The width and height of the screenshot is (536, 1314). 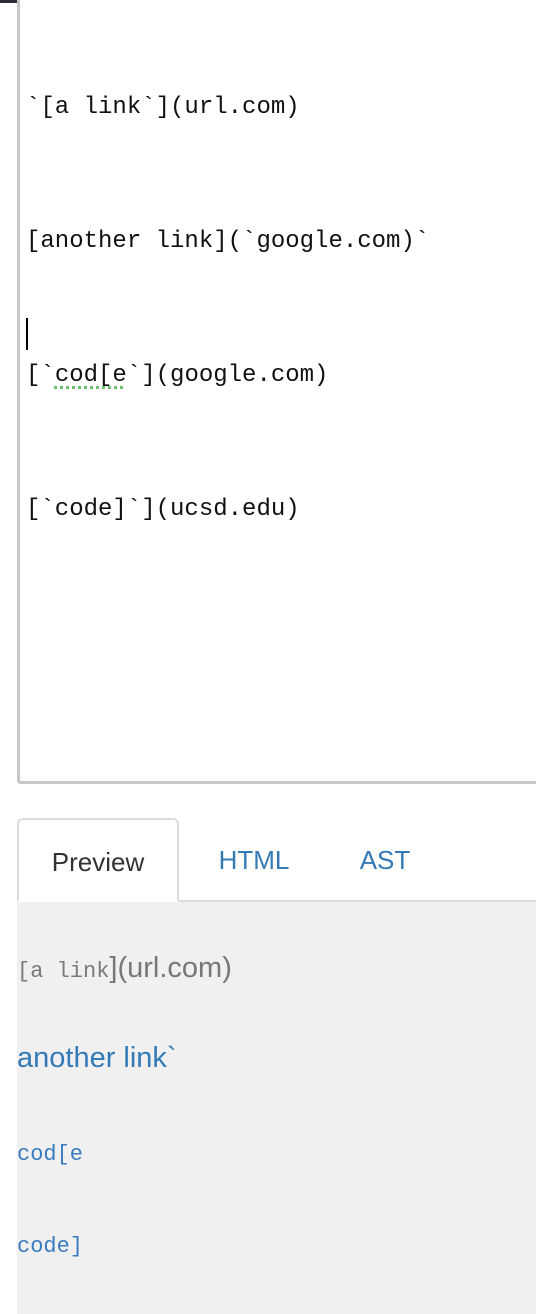 What do you see at coordinates (50, 1246) in the screenshot?
I see `preview-code-link-code: code]` at bounding box center [50, 1246].